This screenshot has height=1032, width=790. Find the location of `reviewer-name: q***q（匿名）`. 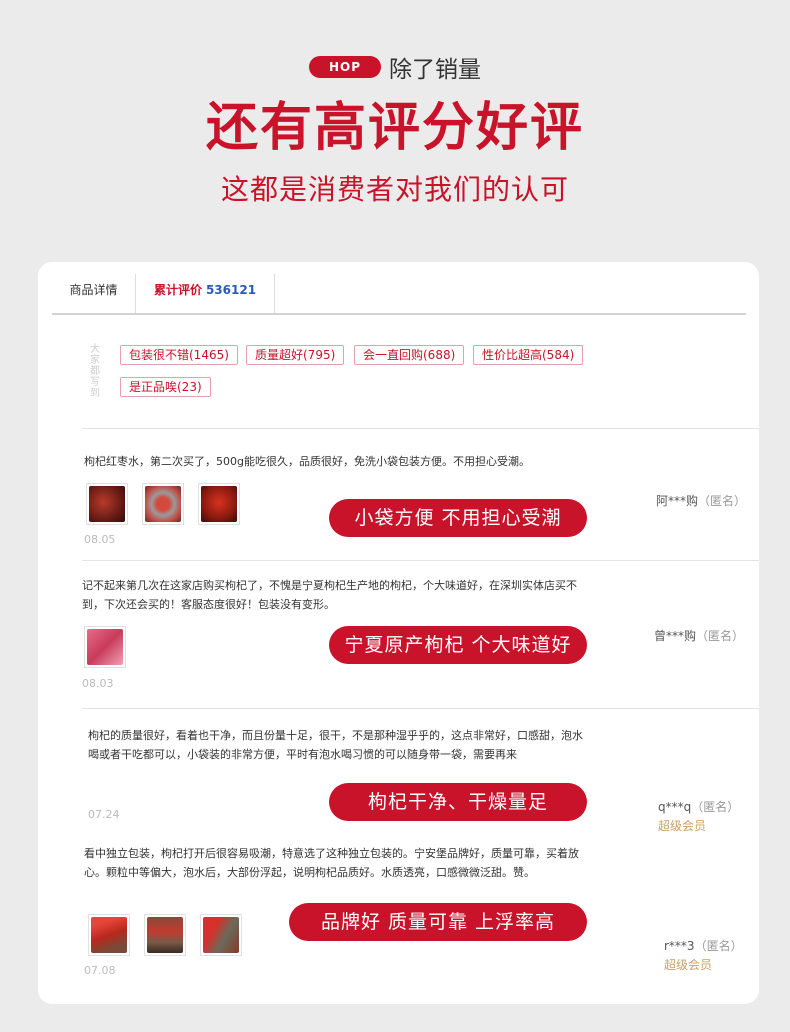

reviewer-name: q***q（匿名） is located at coordinates (698, 806).